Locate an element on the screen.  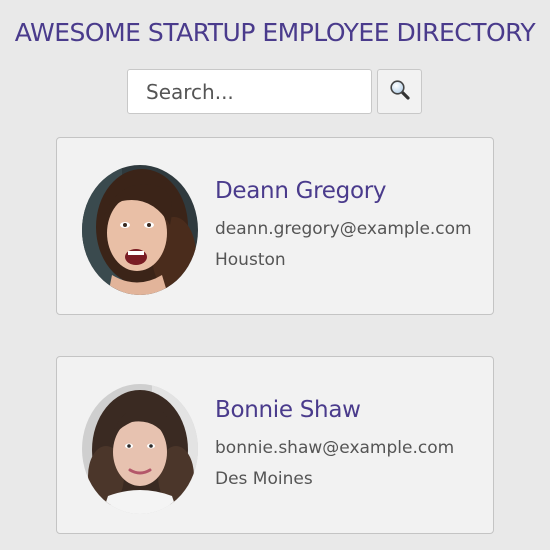
employee-email: bonnie.shaw@example.com is located at coordinates (335, 448).